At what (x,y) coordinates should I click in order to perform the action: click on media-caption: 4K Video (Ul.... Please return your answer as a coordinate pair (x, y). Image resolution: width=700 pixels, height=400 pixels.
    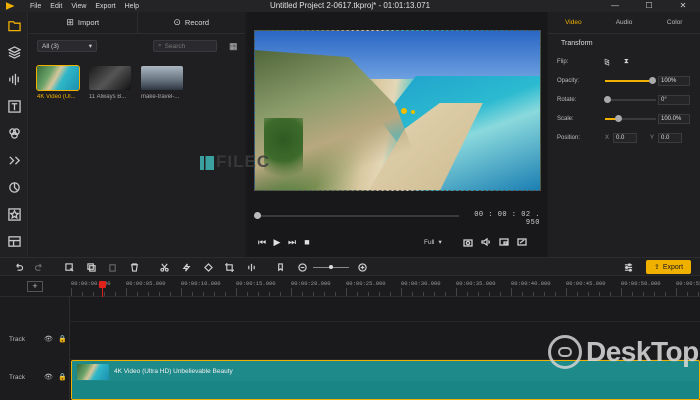
    Looking at the image, I should click on (56, 97).